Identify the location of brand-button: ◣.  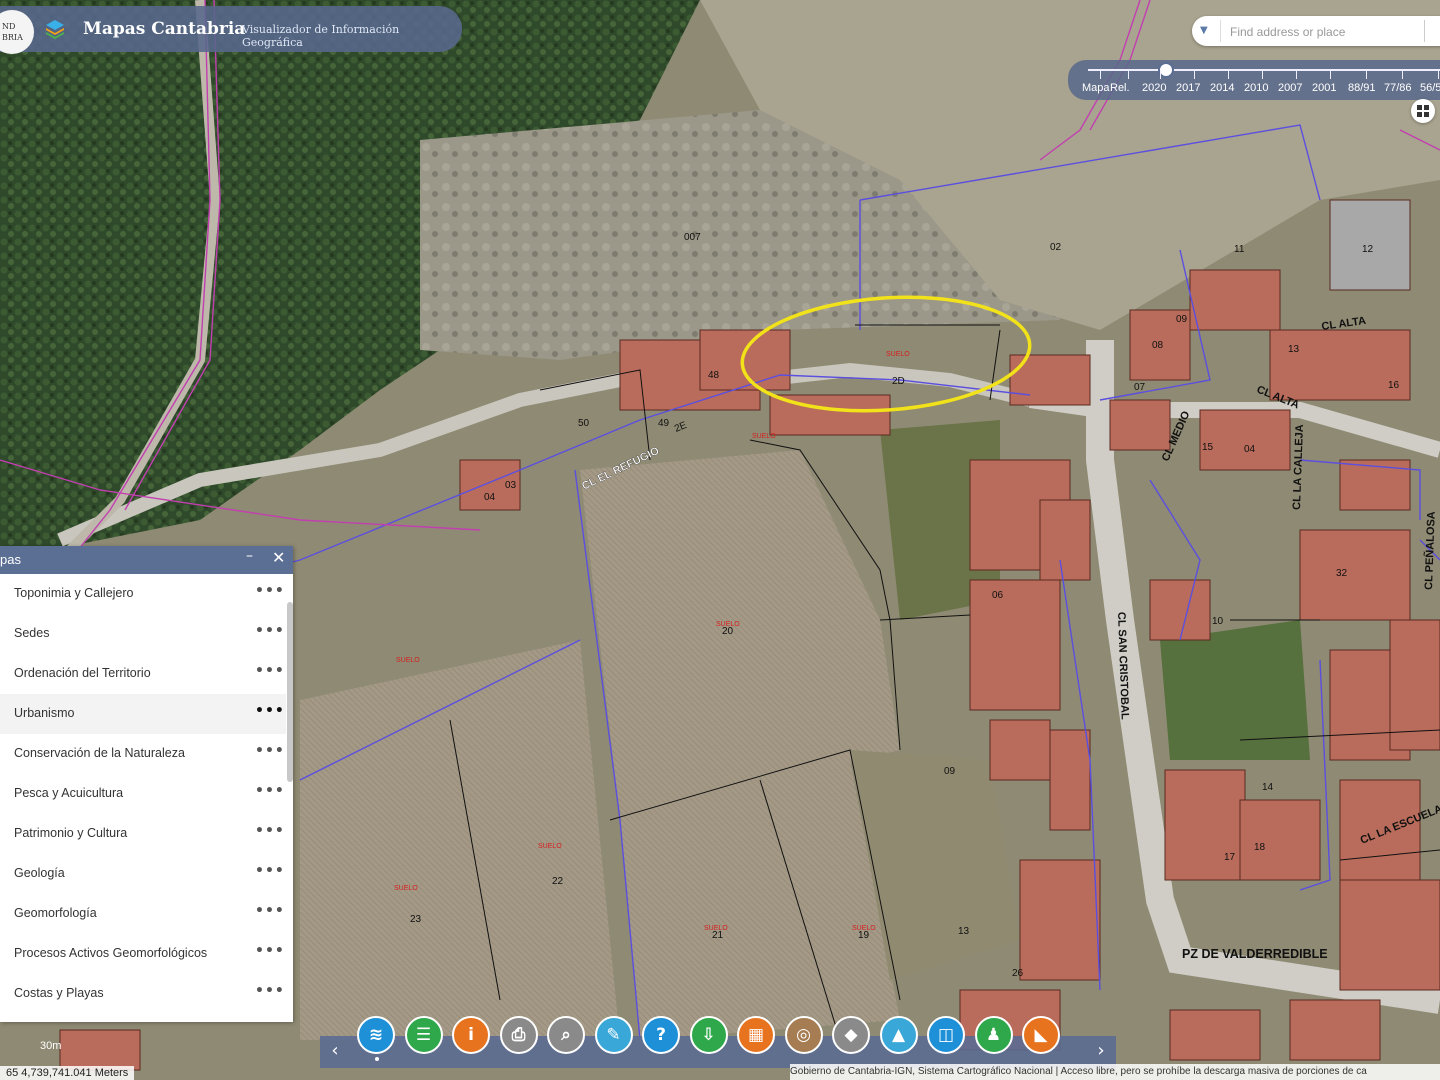
(1041, 1035).